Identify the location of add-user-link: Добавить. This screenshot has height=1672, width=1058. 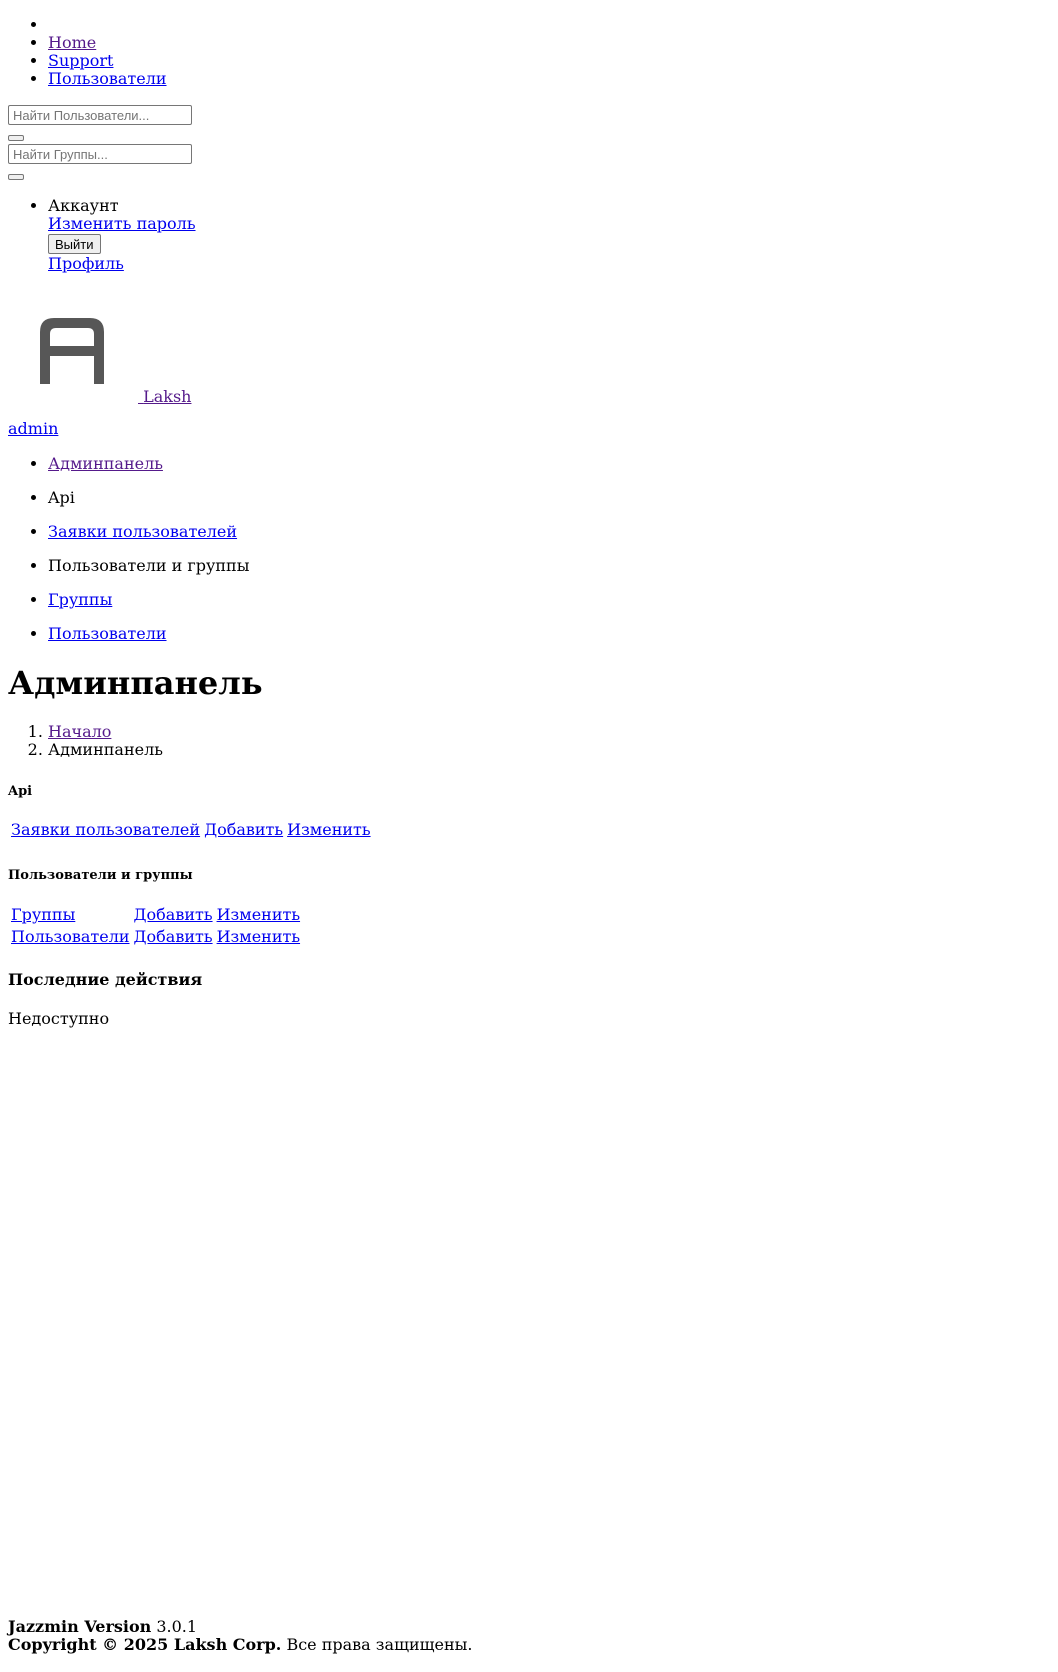
(173, 936).